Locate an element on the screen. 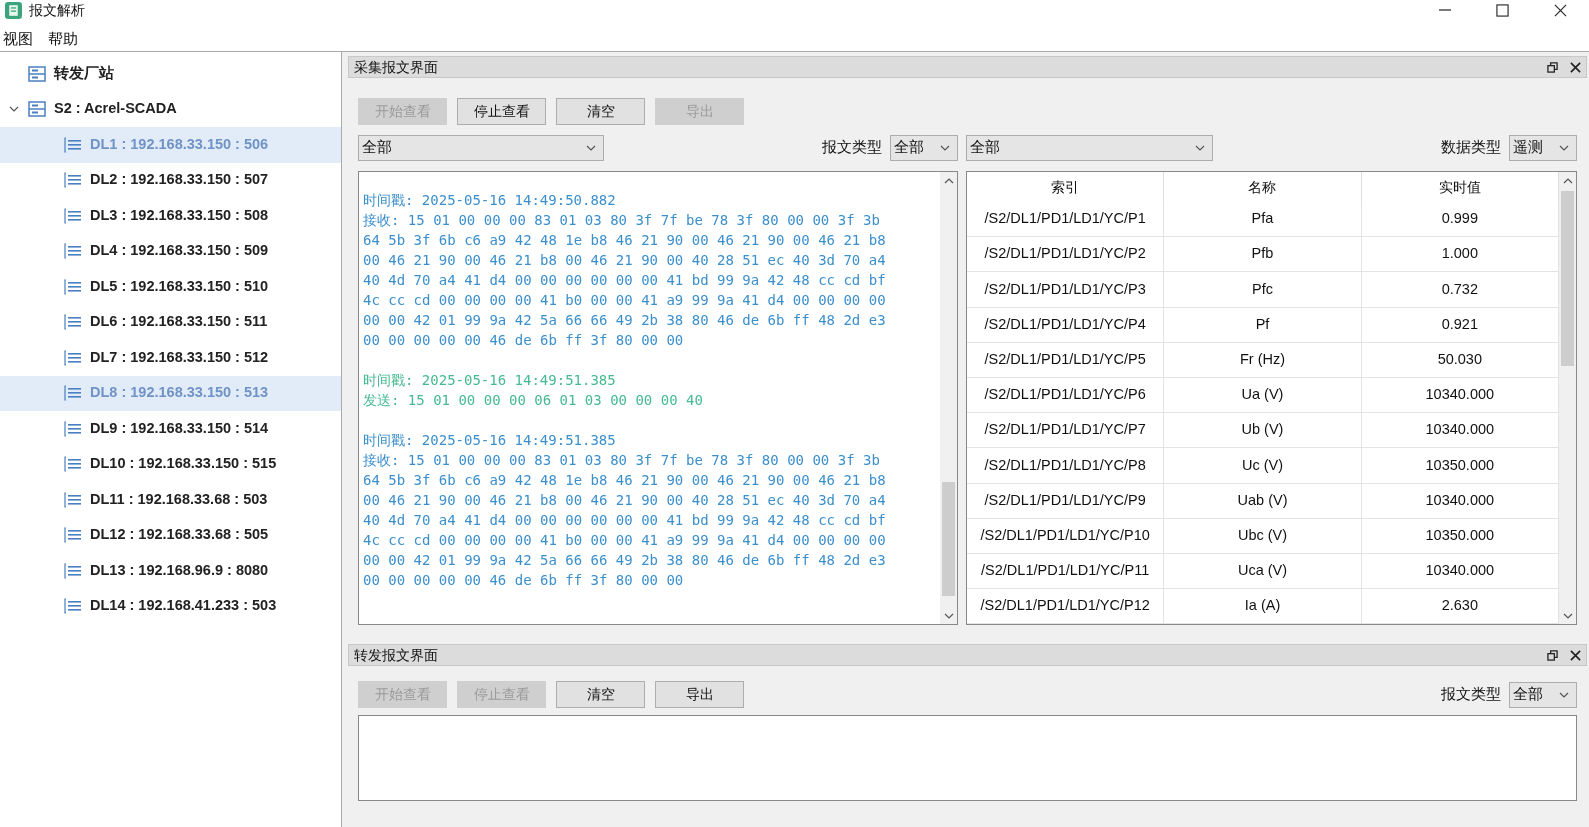 The width and height of the screenshot is (1589, 827). field-label: 数据类型 is located at coordinates (1471, 148).